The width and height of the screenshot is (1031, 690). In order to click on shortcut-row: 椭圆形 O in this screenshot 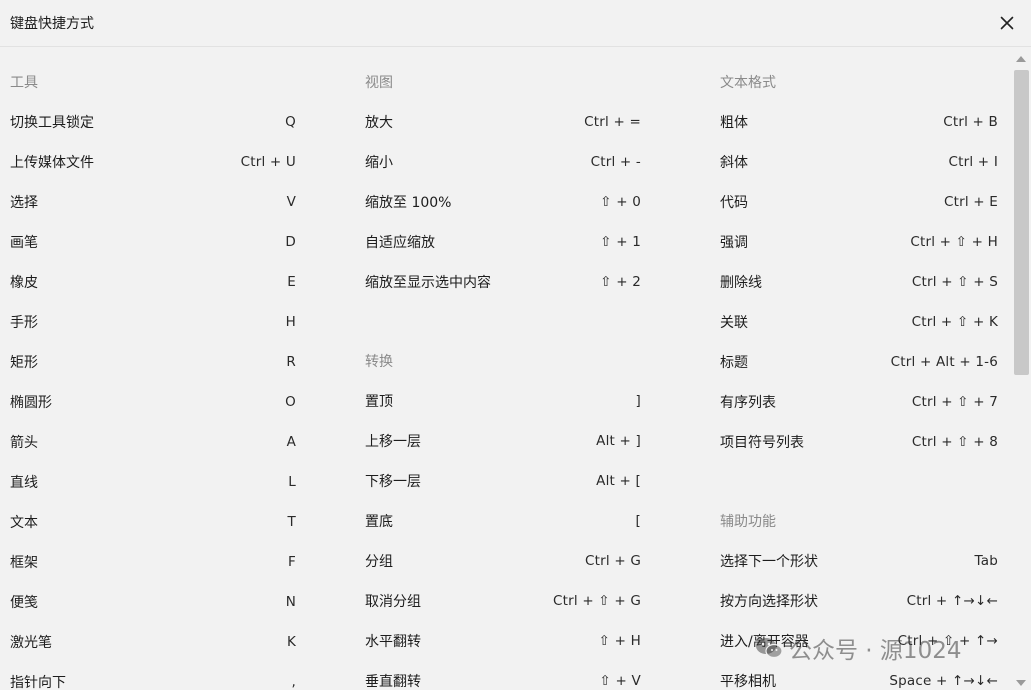, I will do `click(153, 402)`.